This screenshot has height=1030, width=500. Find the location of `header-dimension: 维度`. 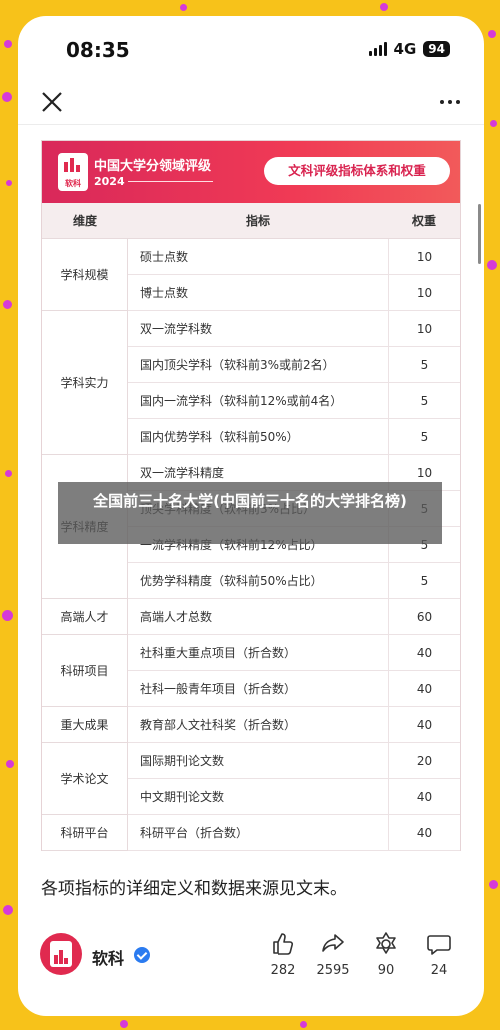

header-dimension: 维度 is located at coordinates (84, 221).